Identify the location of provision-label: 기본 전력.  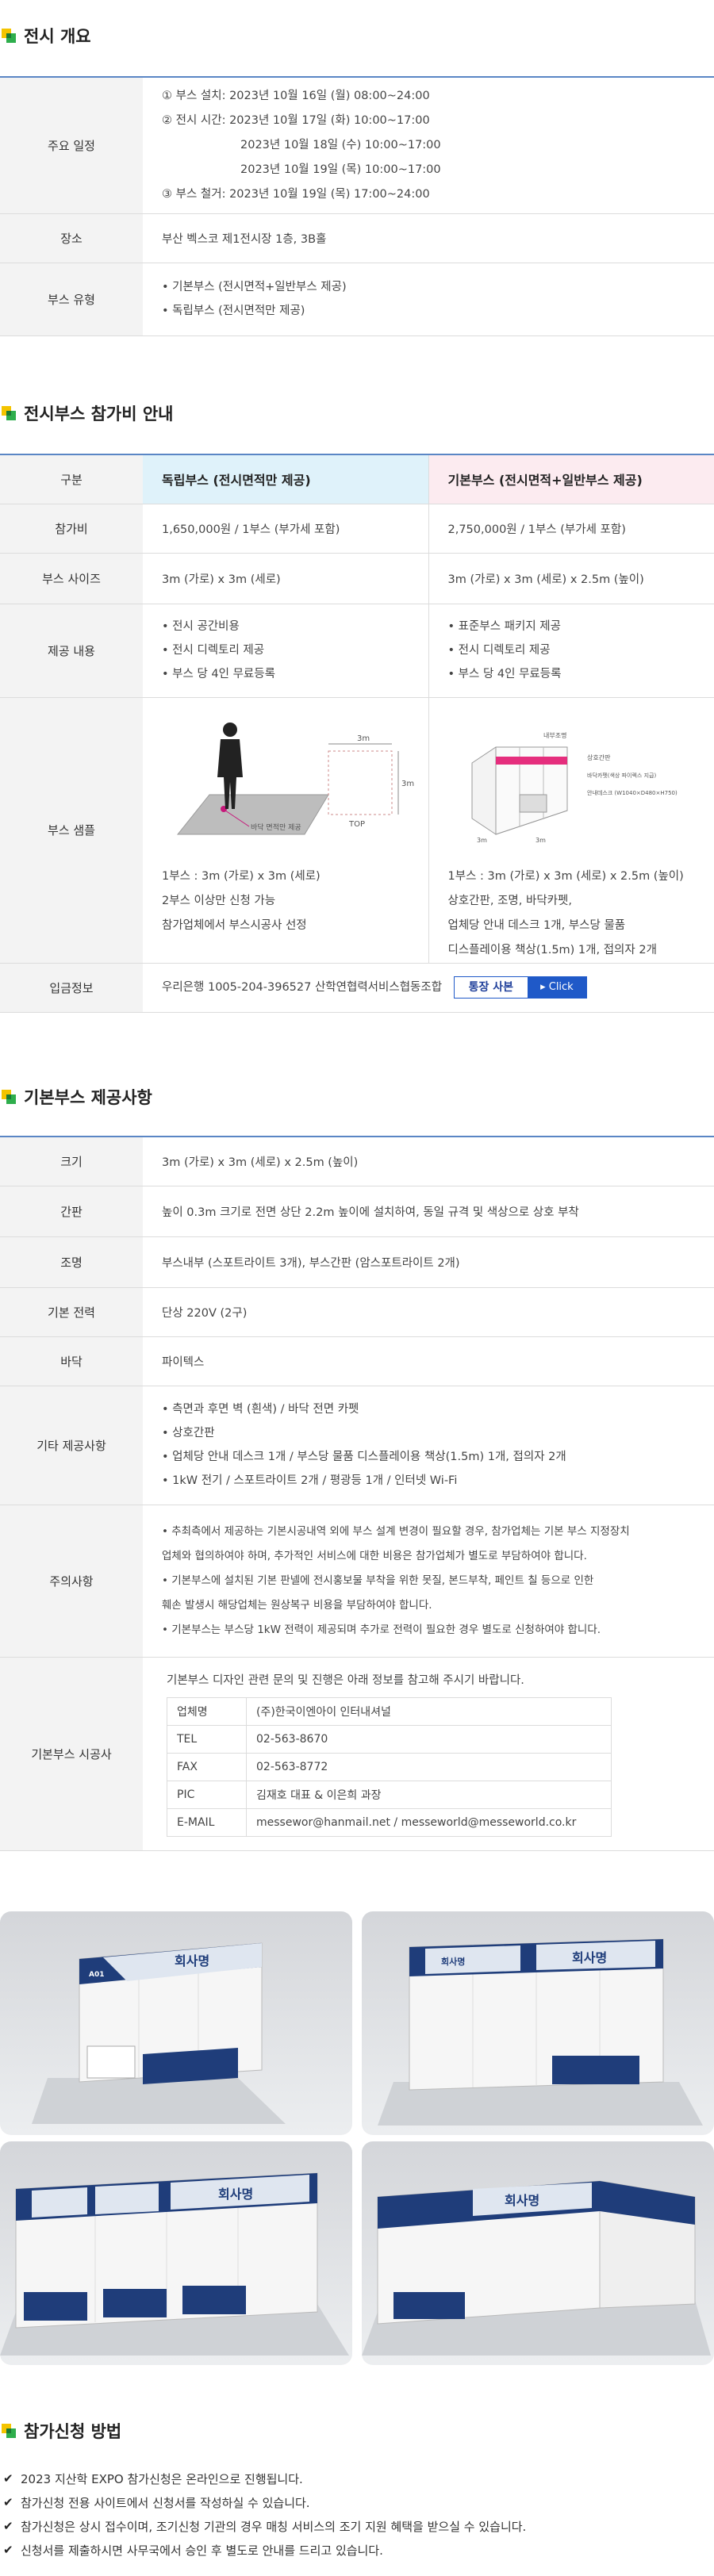
(71, 1312).